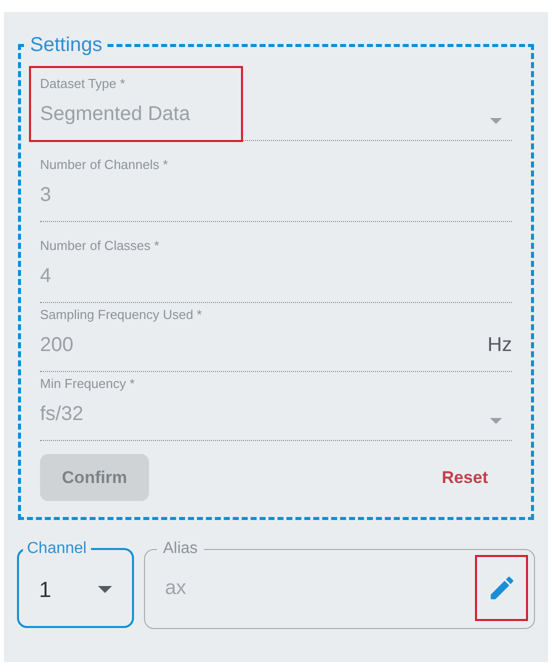 Image resolution: width=552 pixels, height=672 pixels. Describe the element at coordinates (46, 195) in the screenshot. I see `field-value: 3` at that location.